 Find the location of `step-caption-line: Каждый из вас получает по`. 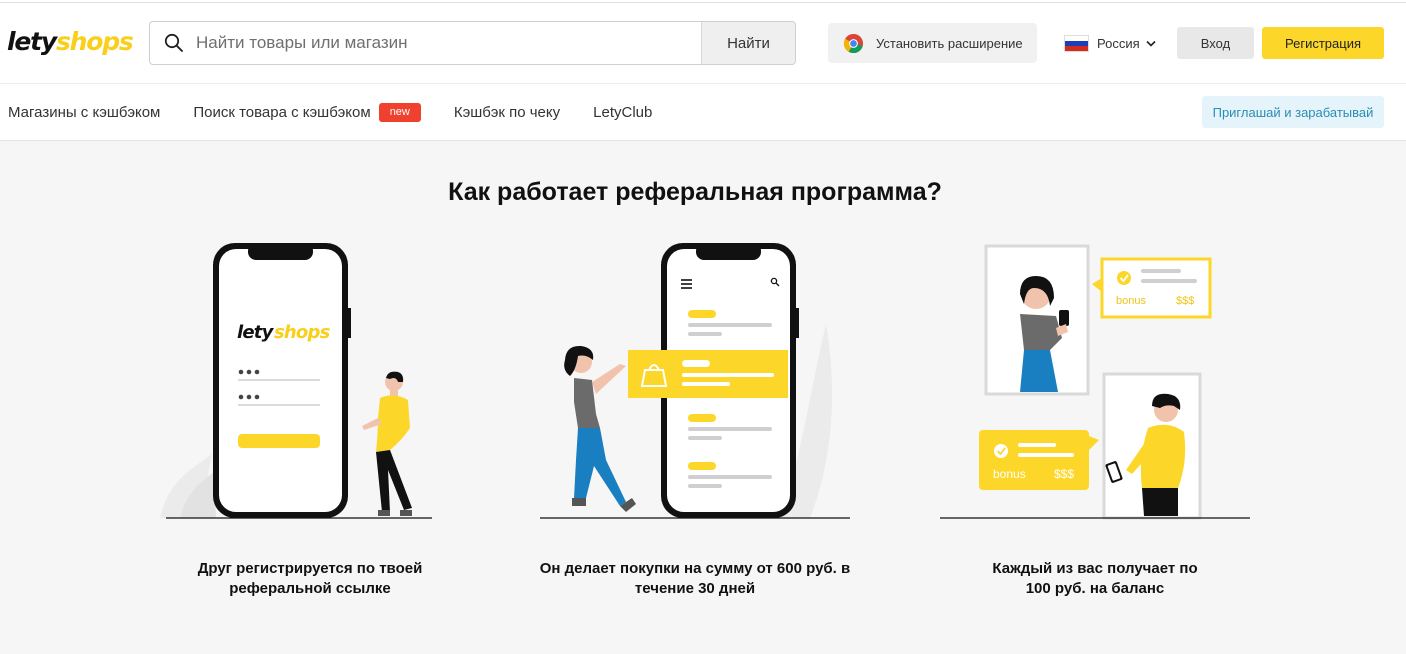

step-caption-line: Каждый из вас получает по is located at coordinates (1095, 568).